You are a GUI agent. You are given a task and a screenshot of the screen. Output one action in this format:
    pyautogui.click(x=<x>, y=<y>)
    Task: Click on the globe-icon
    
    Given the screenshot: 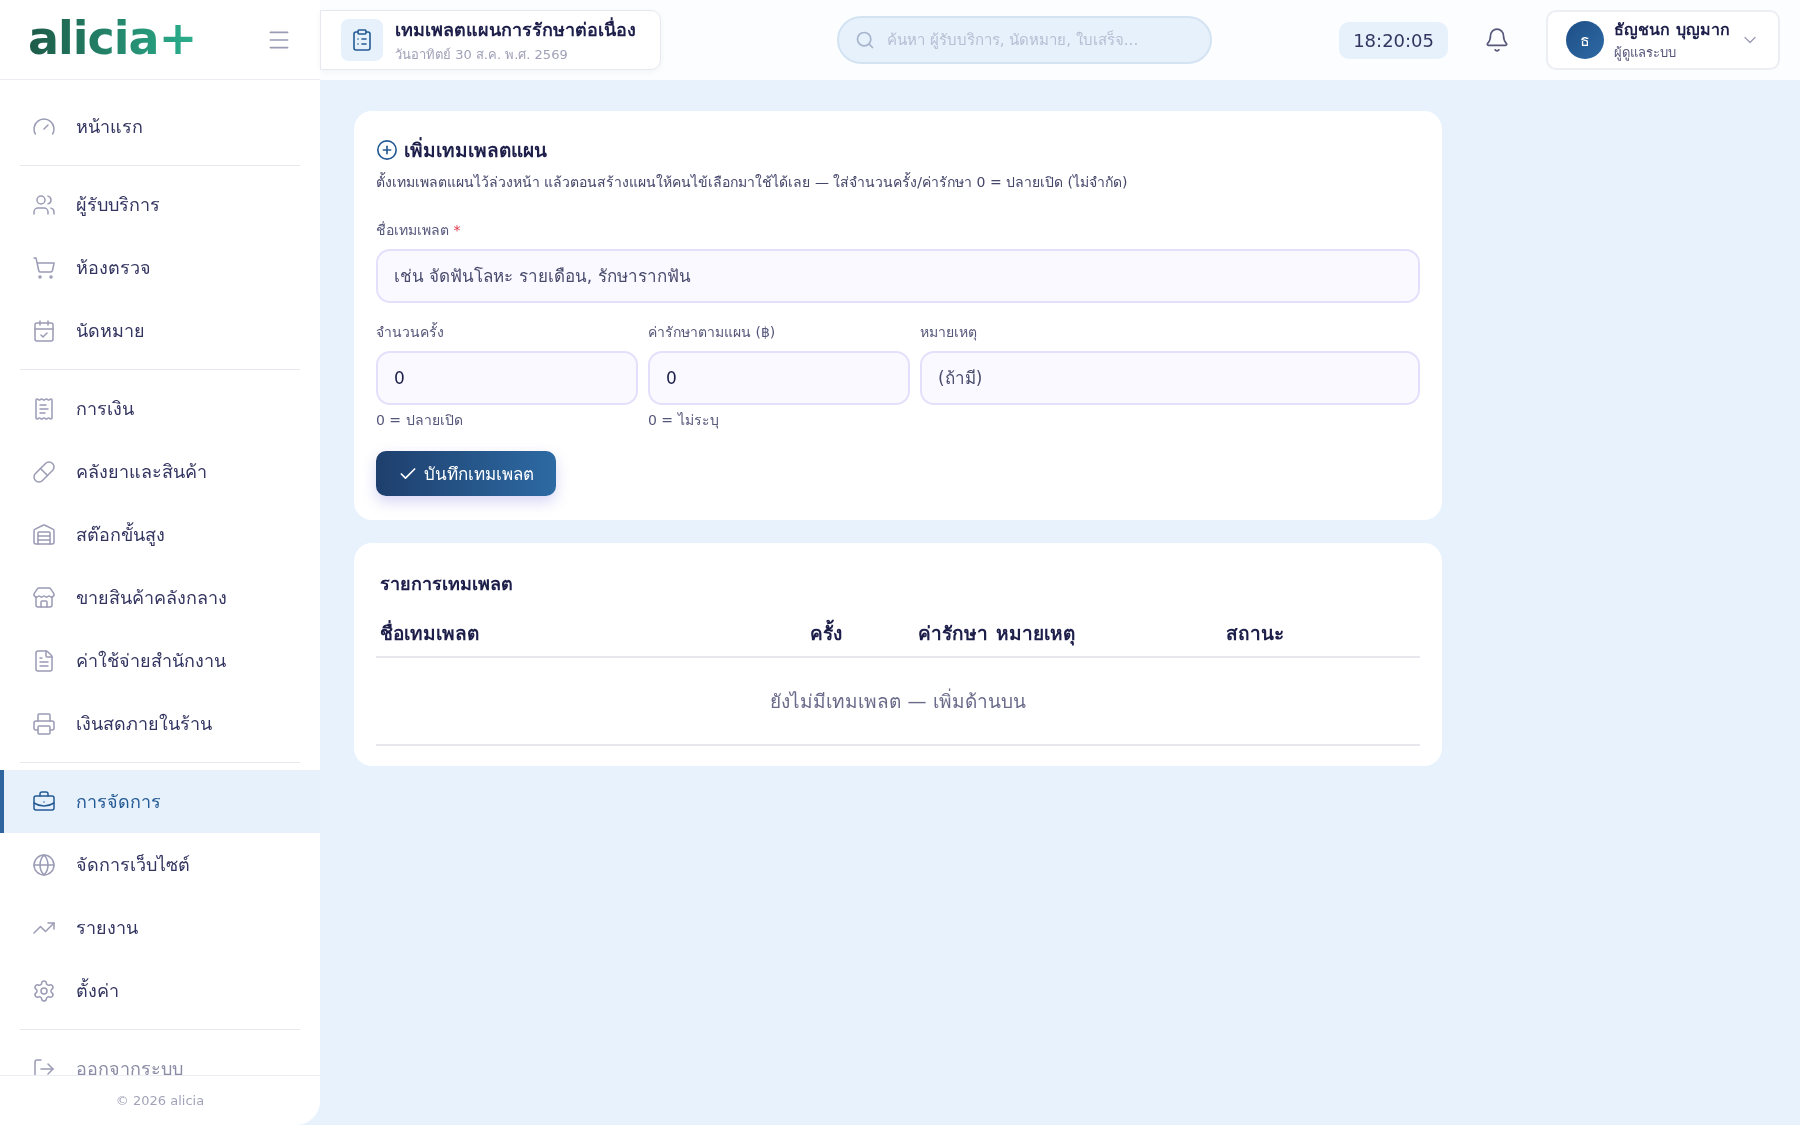 What is the action you would take?
    pyautogui.click(x=44, y=864)
    